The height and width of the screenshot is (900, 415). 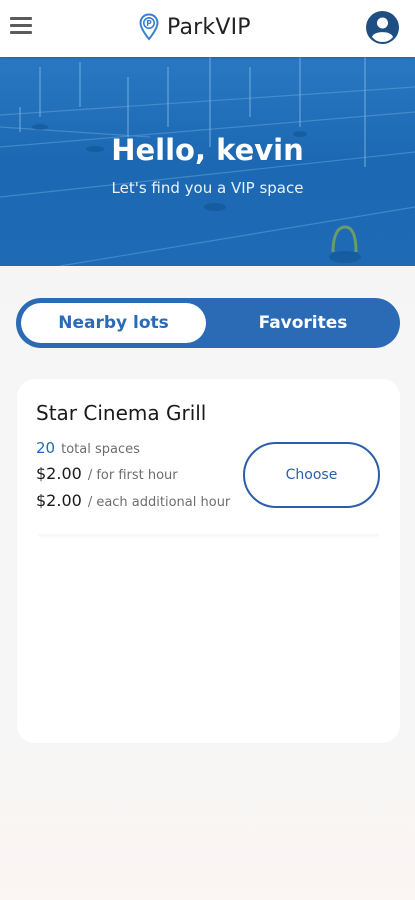 What do you see at coordinates (159, 502) in the screenshot?
I see `additional-hour-label: / each additional hour` at bounding box center [159, 502].